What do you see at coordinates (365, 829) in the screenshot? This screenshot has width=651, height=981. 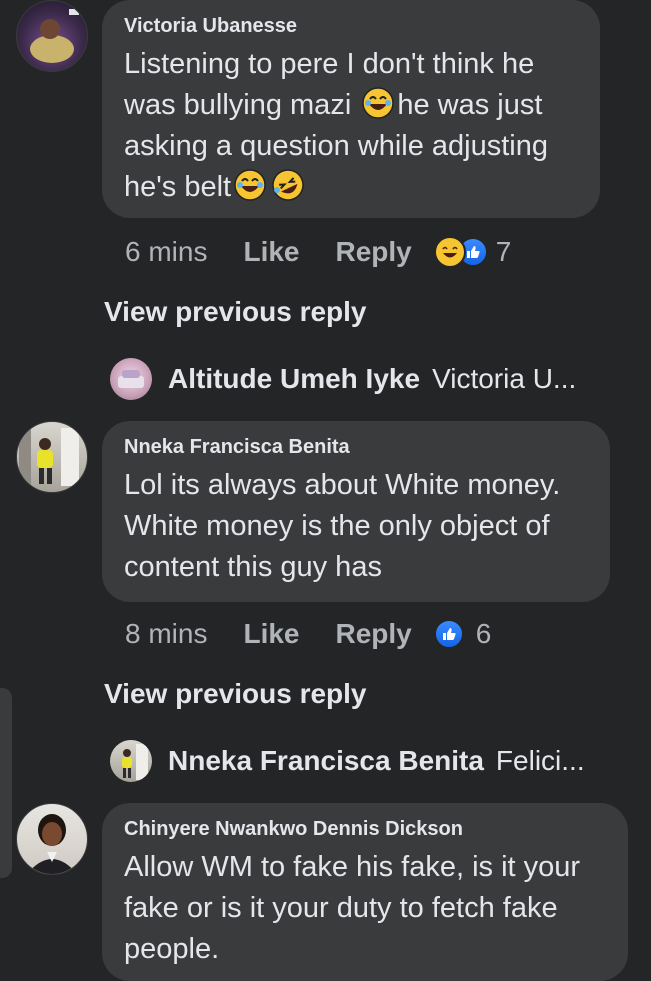 I see `comment-author: Chinyere Nwankwo Dennis Dickson` at bounding box center [365, 829].